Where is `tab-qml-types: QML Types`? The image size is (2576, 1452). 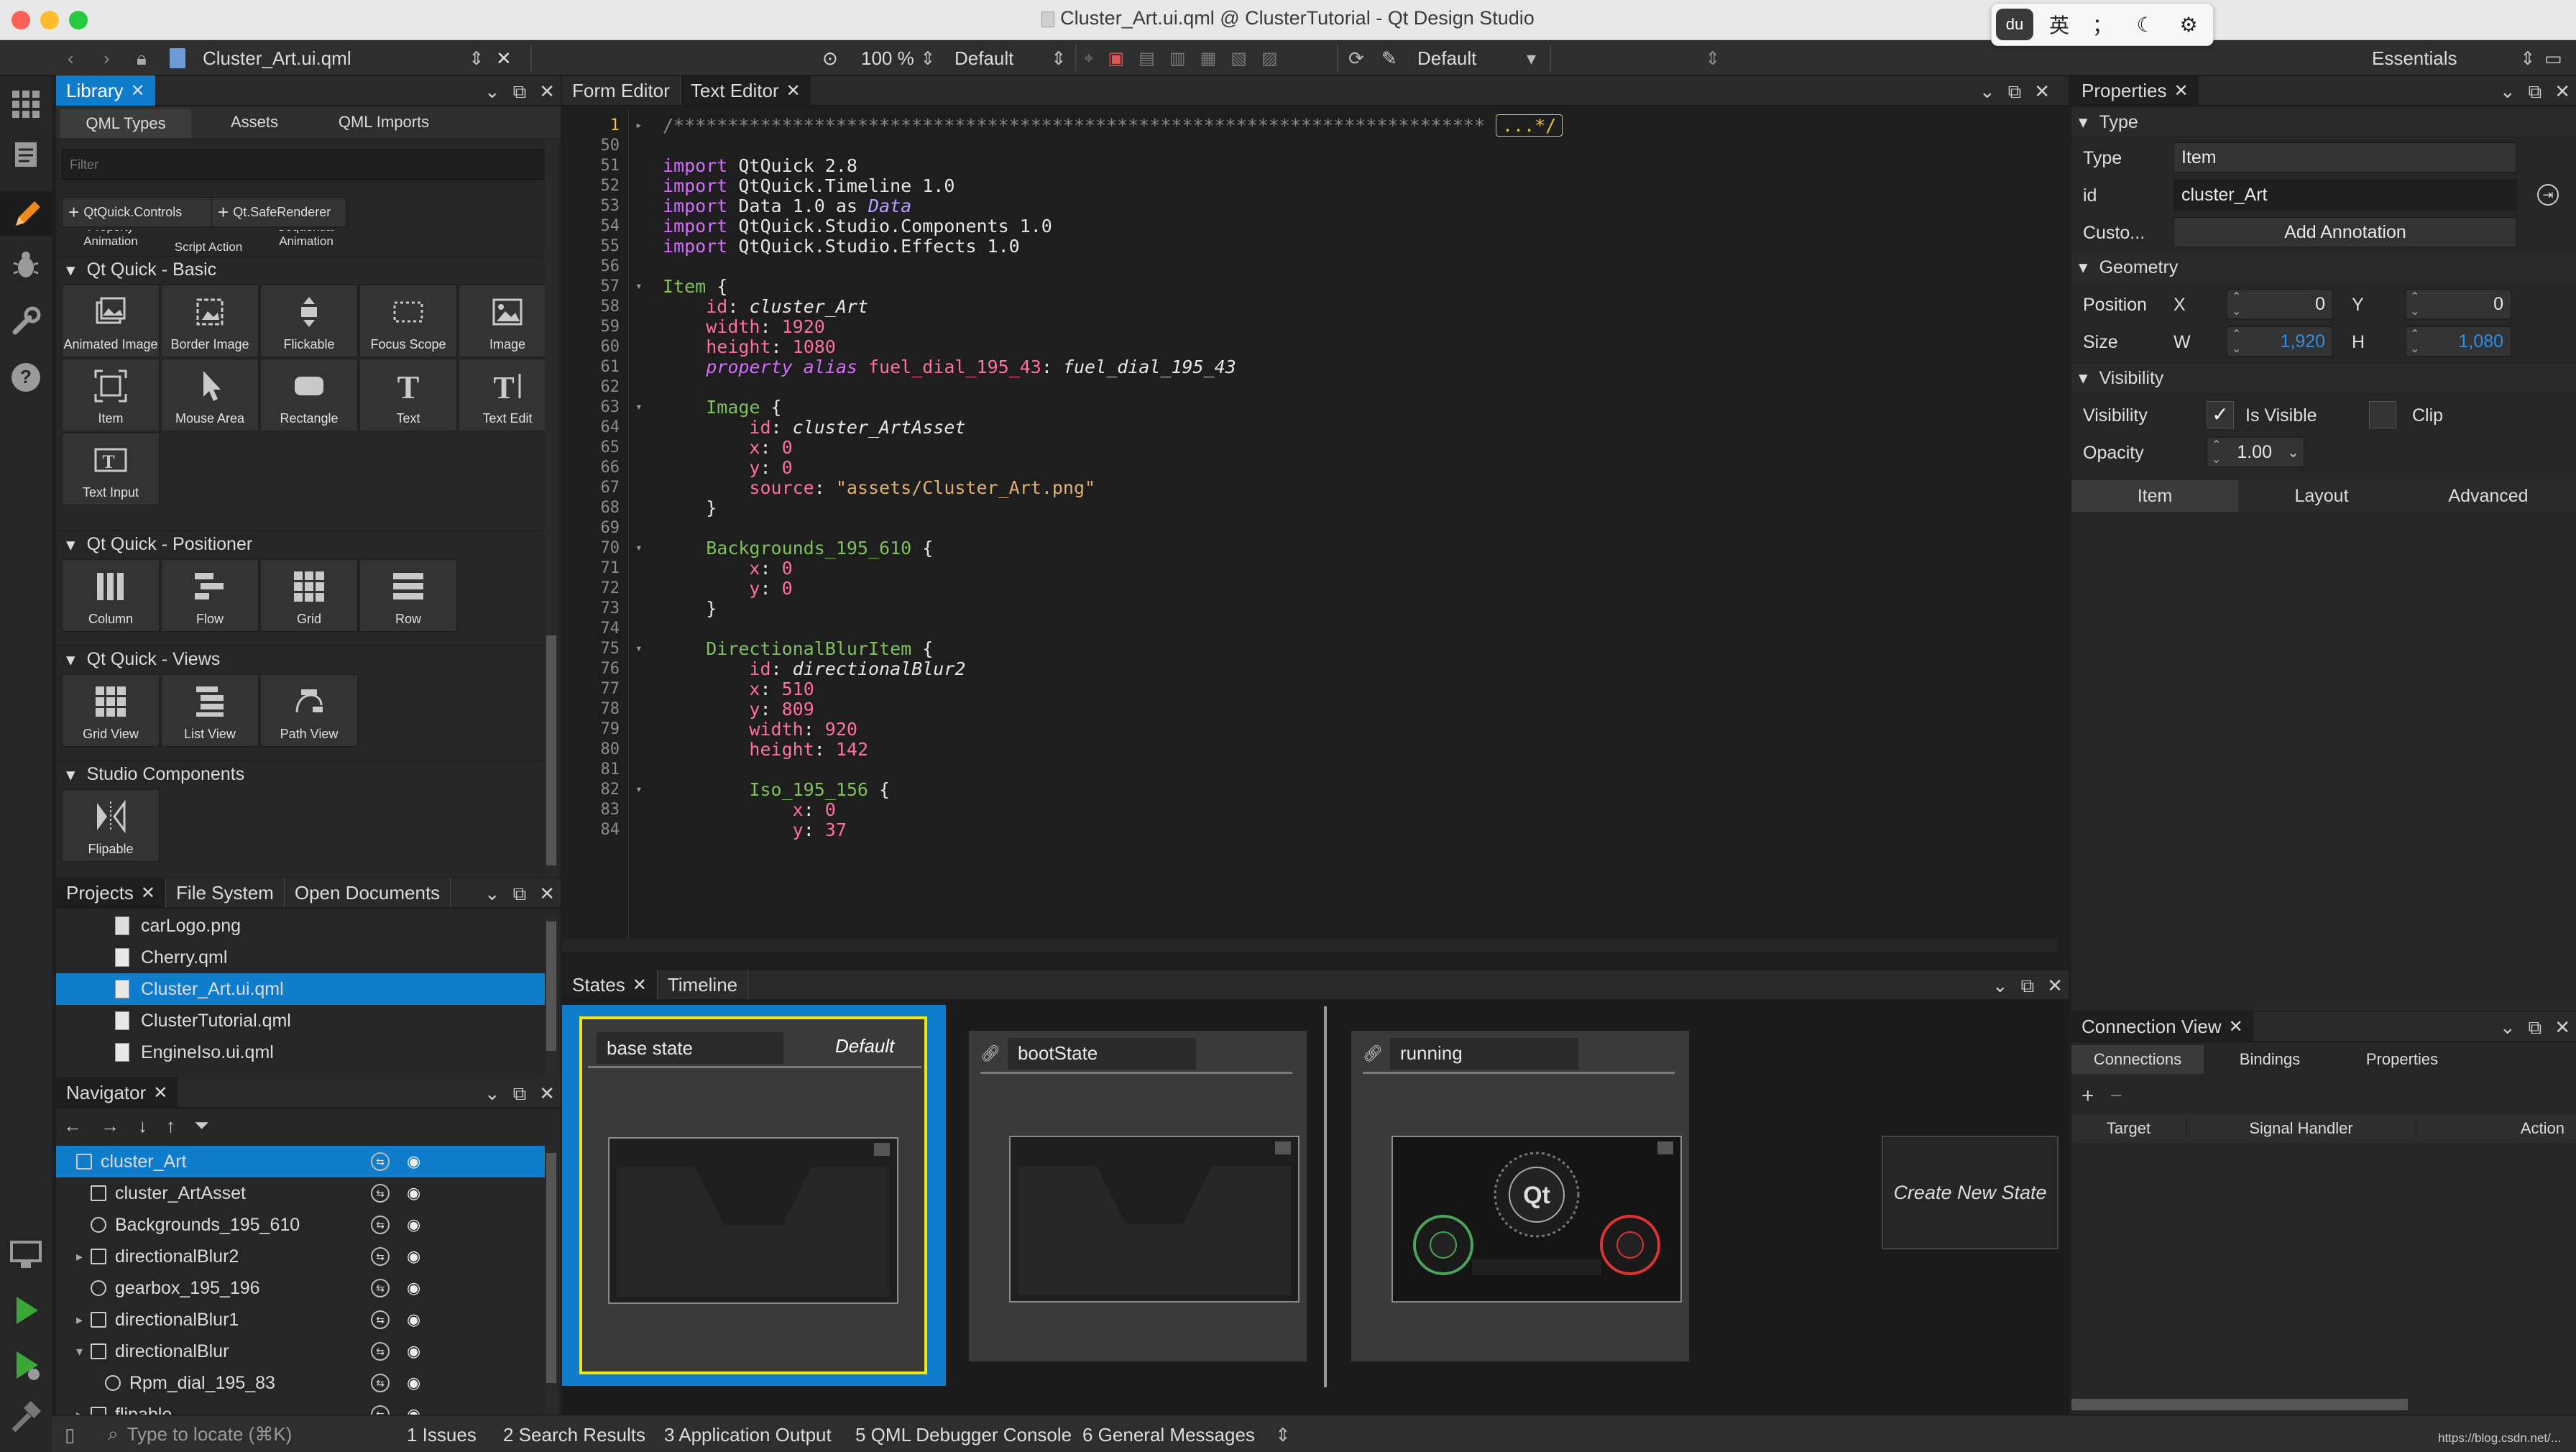
tab-qml-types: QML Types is located at coordinates (125, 123).